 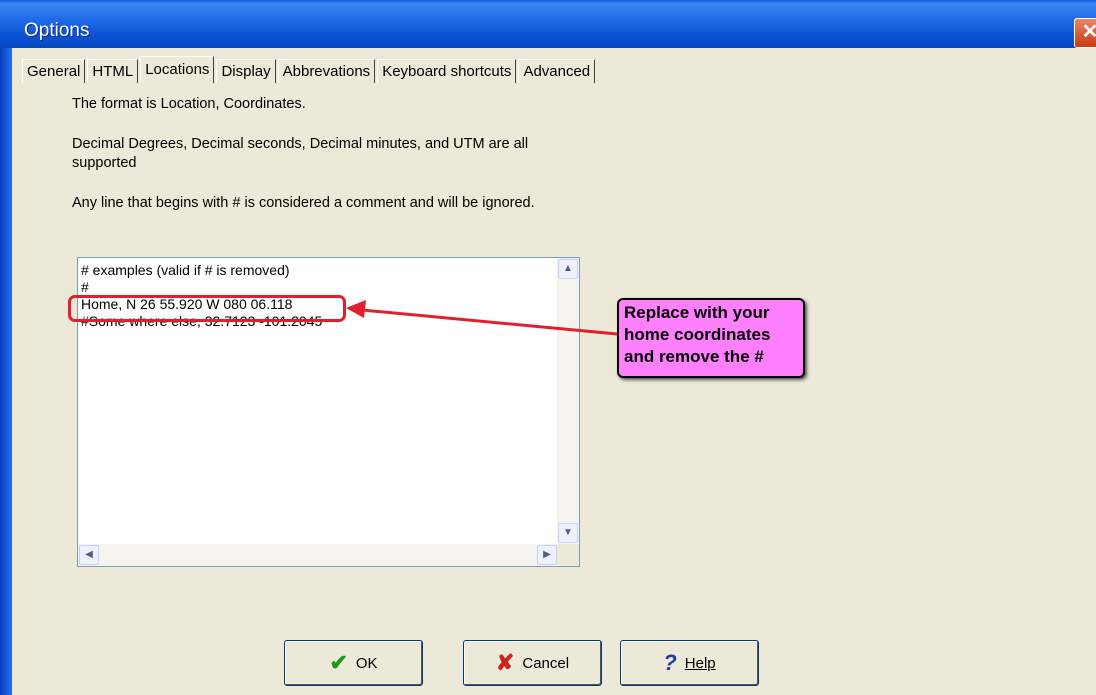 I want to click on format-description: The format is Location, Coordinates., so click(x=189, y=104).